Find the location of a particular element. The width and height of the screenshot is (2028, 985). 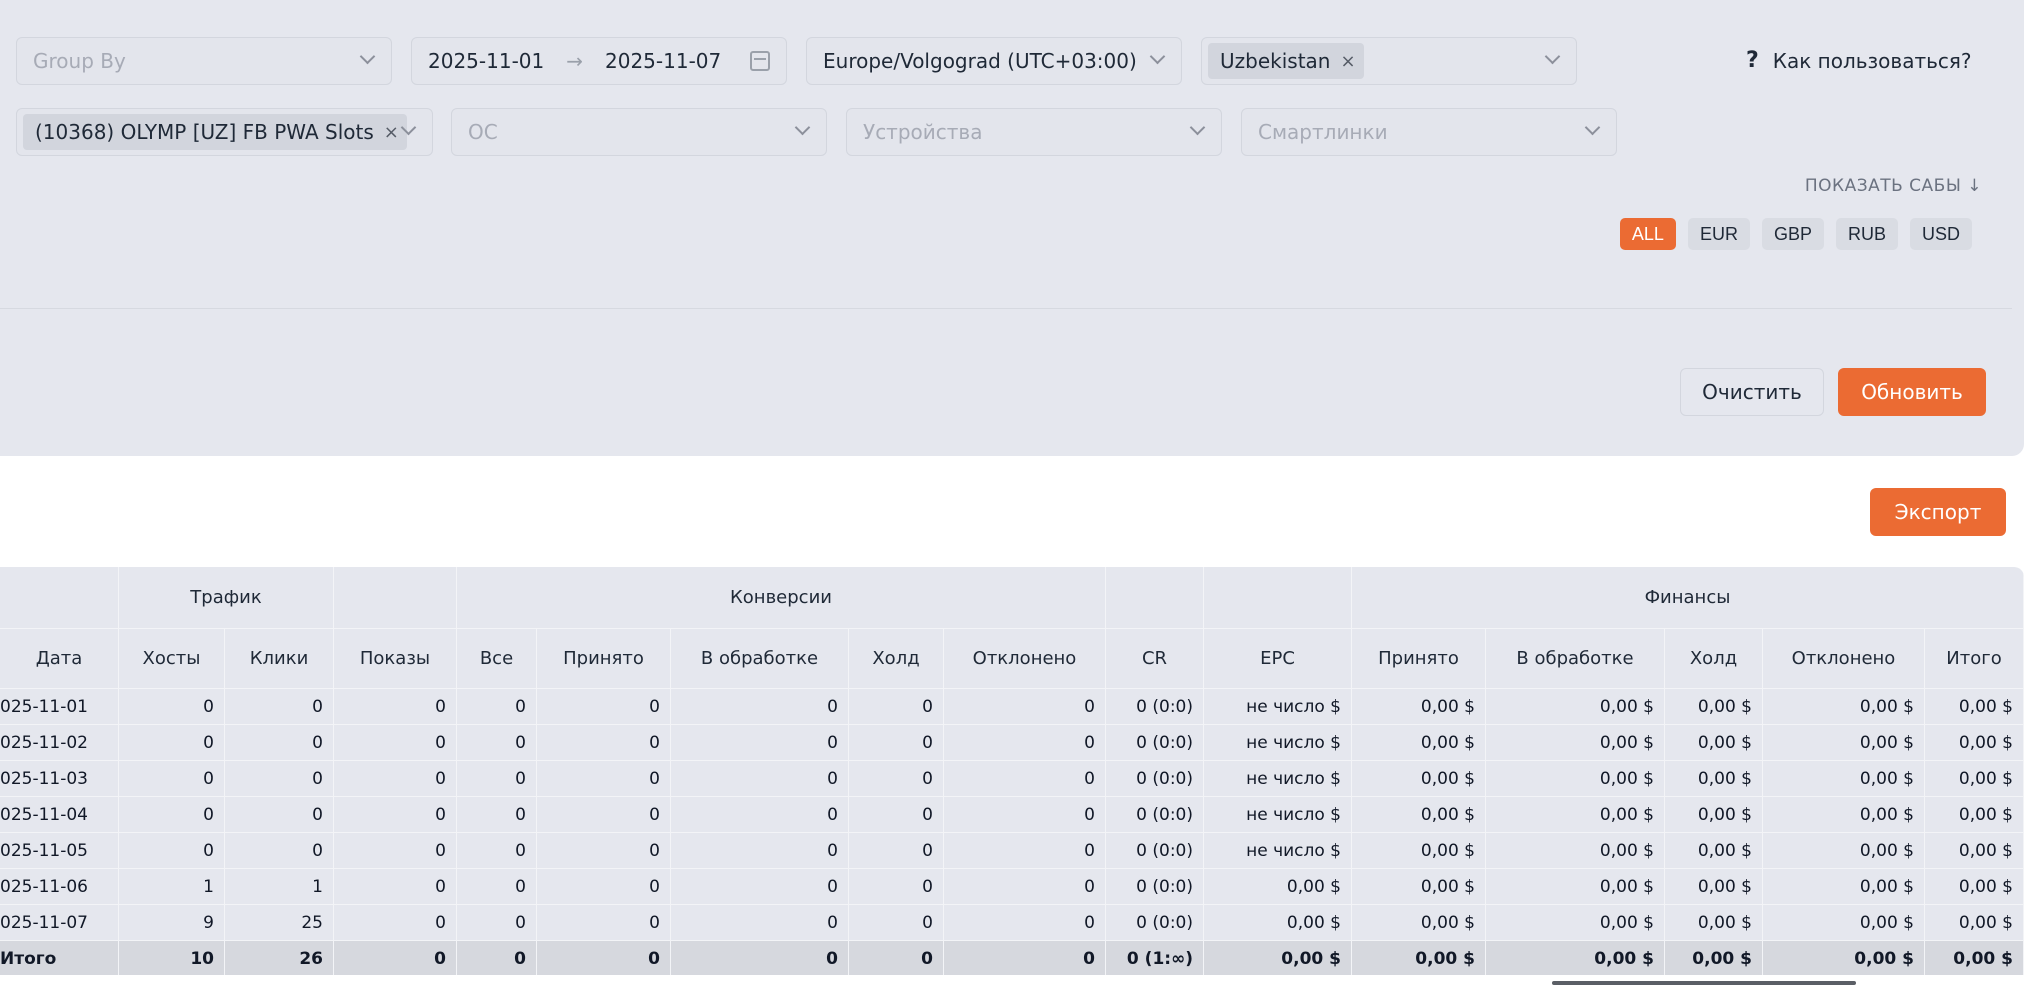

group-by-select: Group By is located at coordinates (204, 61).